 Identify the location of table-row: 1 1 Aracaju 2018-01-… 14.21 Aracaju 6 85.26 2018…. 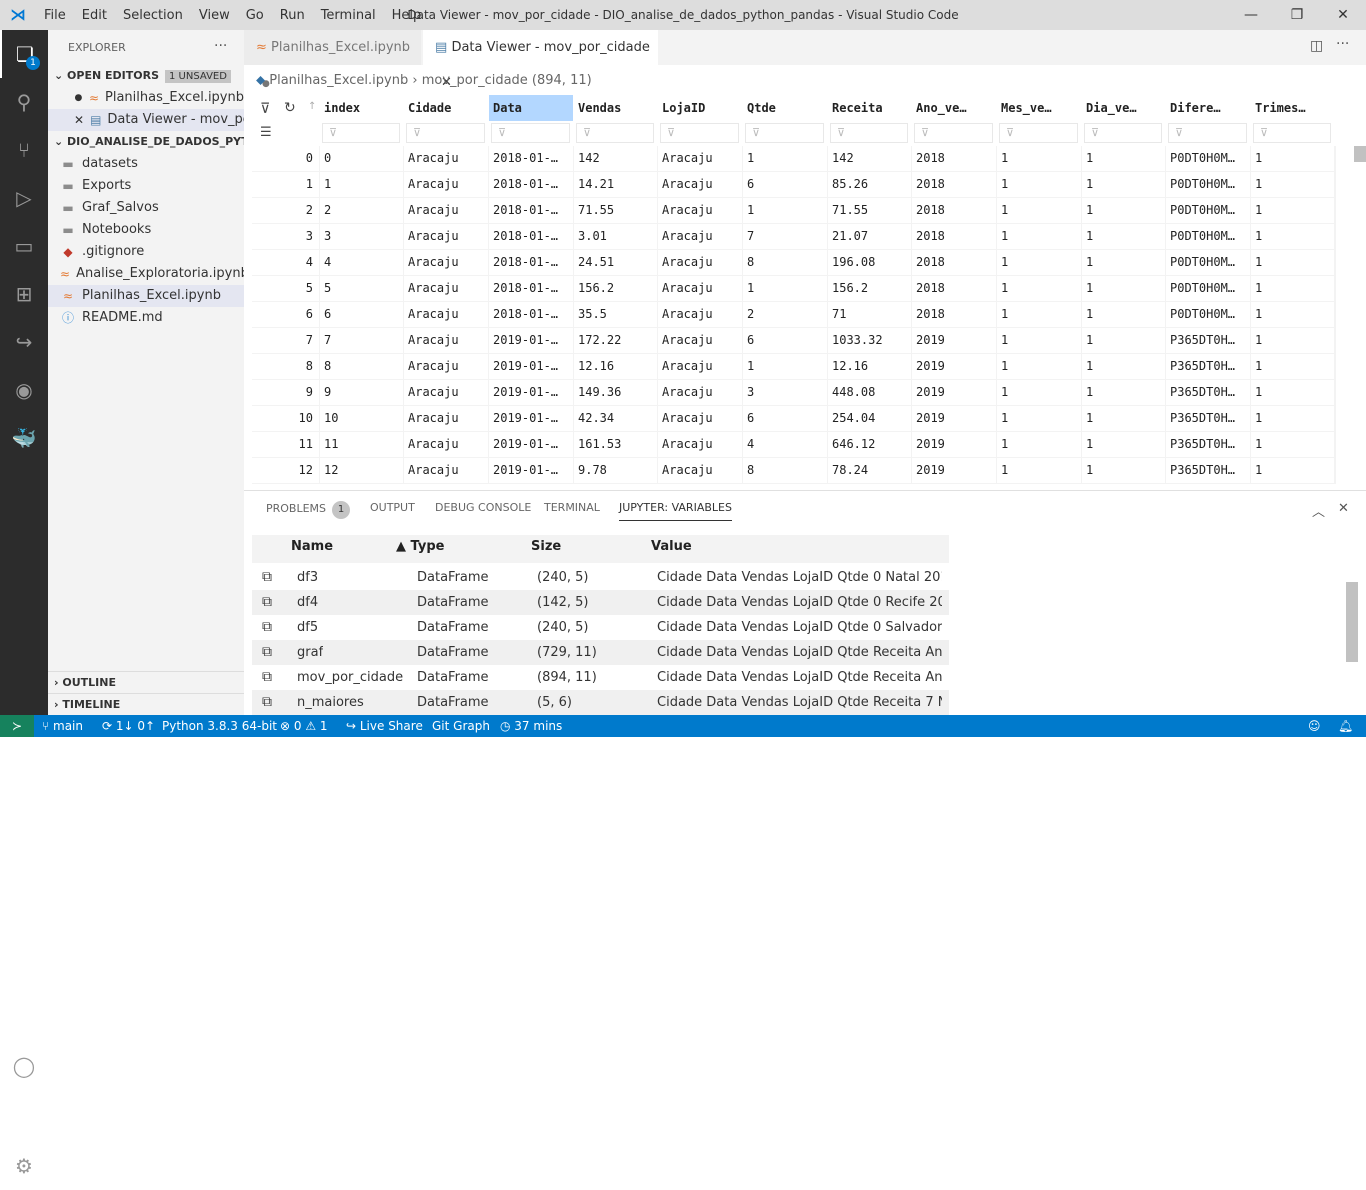
(794, 185).